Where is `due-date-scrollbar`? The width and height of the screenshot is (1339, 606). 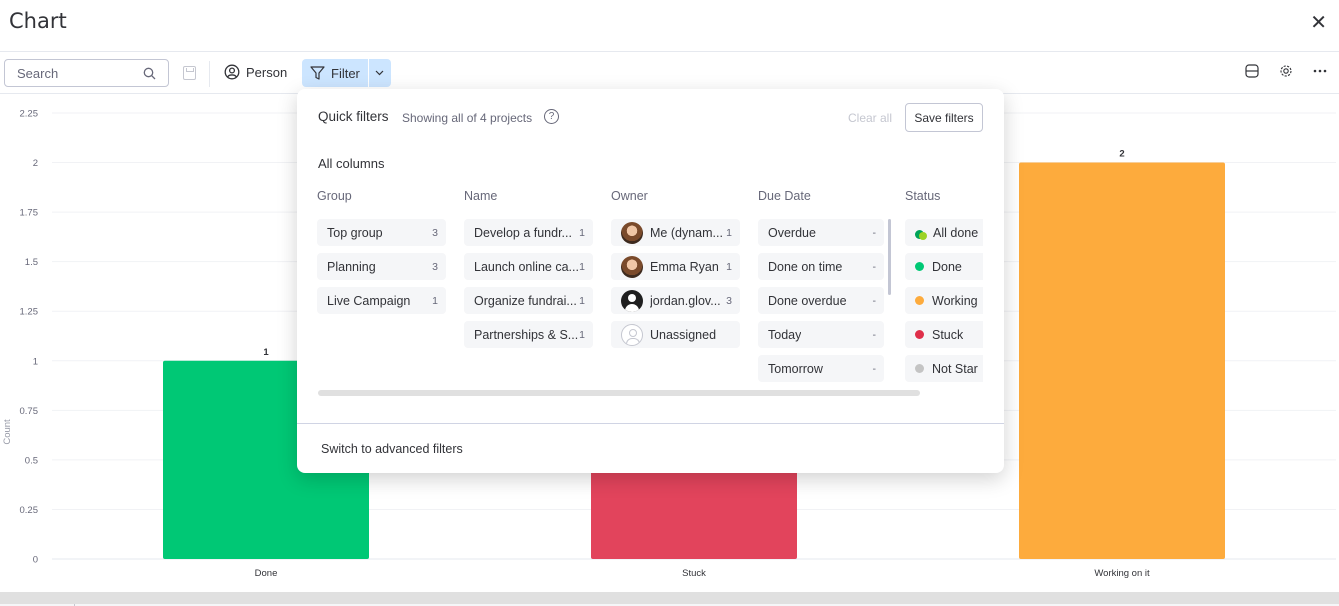 due-date-scrollbar is located at coordinates (889, 257).